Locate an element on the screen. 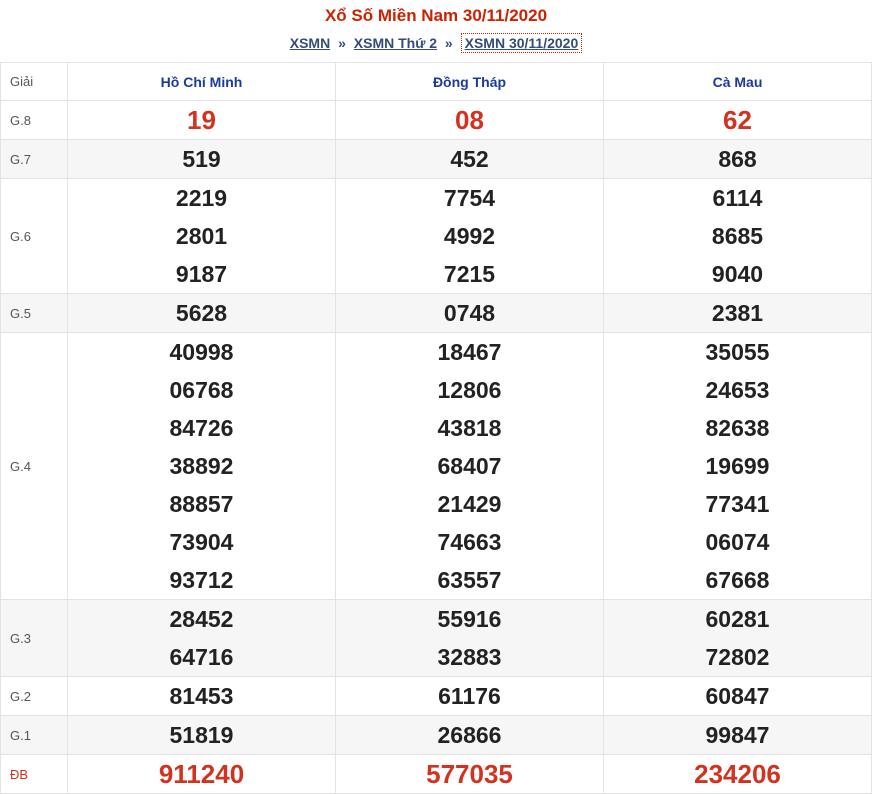  prize-cell: 99847 is located at coordinates (737, 735).